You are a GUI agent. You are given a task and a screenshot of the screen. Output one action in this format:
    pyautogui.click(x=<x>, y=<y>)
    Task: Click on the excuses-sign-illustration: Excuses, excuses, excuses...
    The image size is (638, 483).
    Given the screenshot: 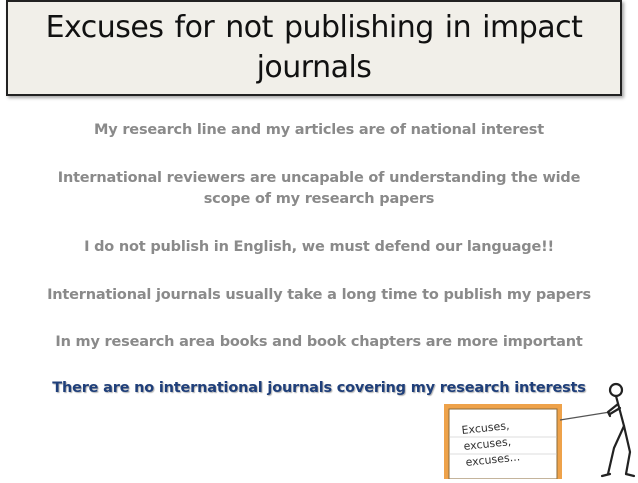 What is the action you would take?
    pyautogui.click(x=539, y=431)
    